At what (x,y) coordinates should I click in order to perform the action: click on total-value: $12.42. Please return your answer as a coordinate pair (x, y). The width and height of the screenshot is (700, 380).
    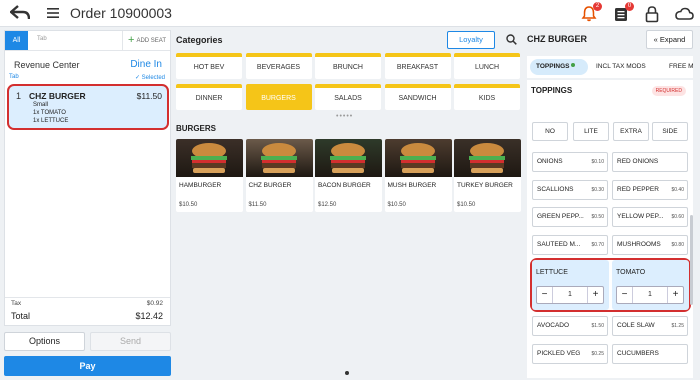
    Looking at the image, I should click on (149, 316).